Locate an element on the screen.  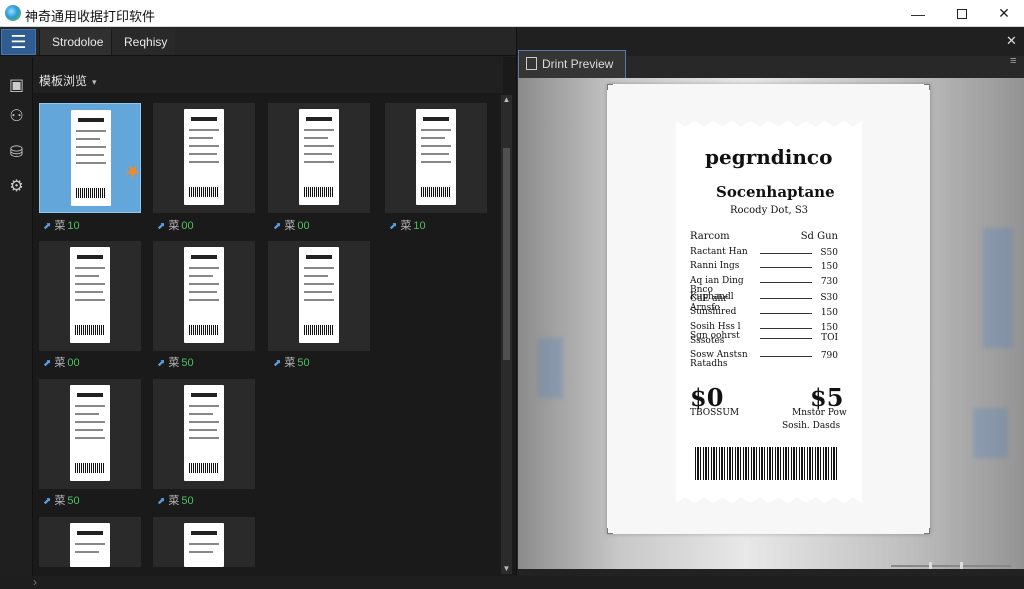
thumb-caption-2: ⬈ 菜 00 is located at coordinates (175, 226).